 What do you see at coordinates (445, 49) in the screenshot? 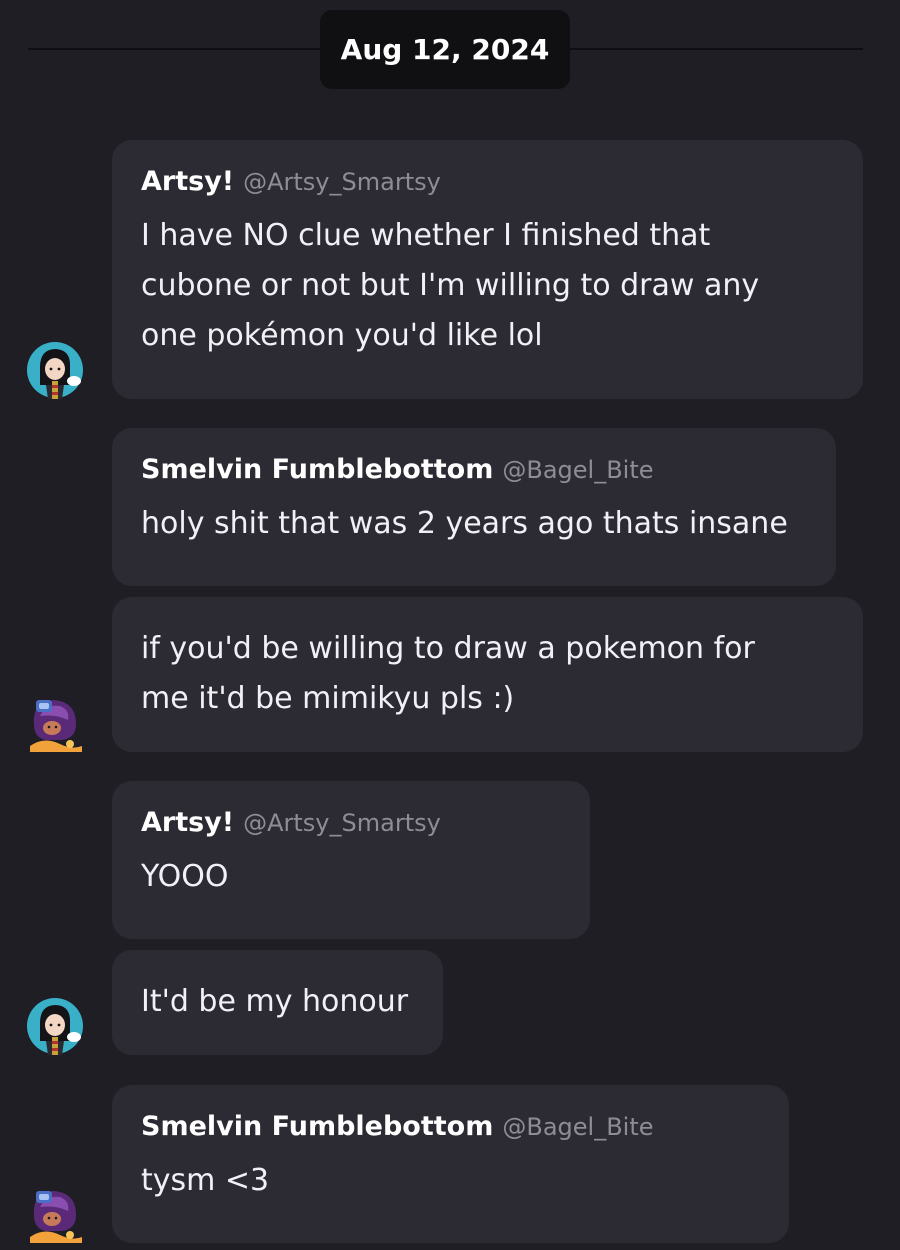
I see `date-divider: Aug 12, 2024` at bounding box center [445, 49].